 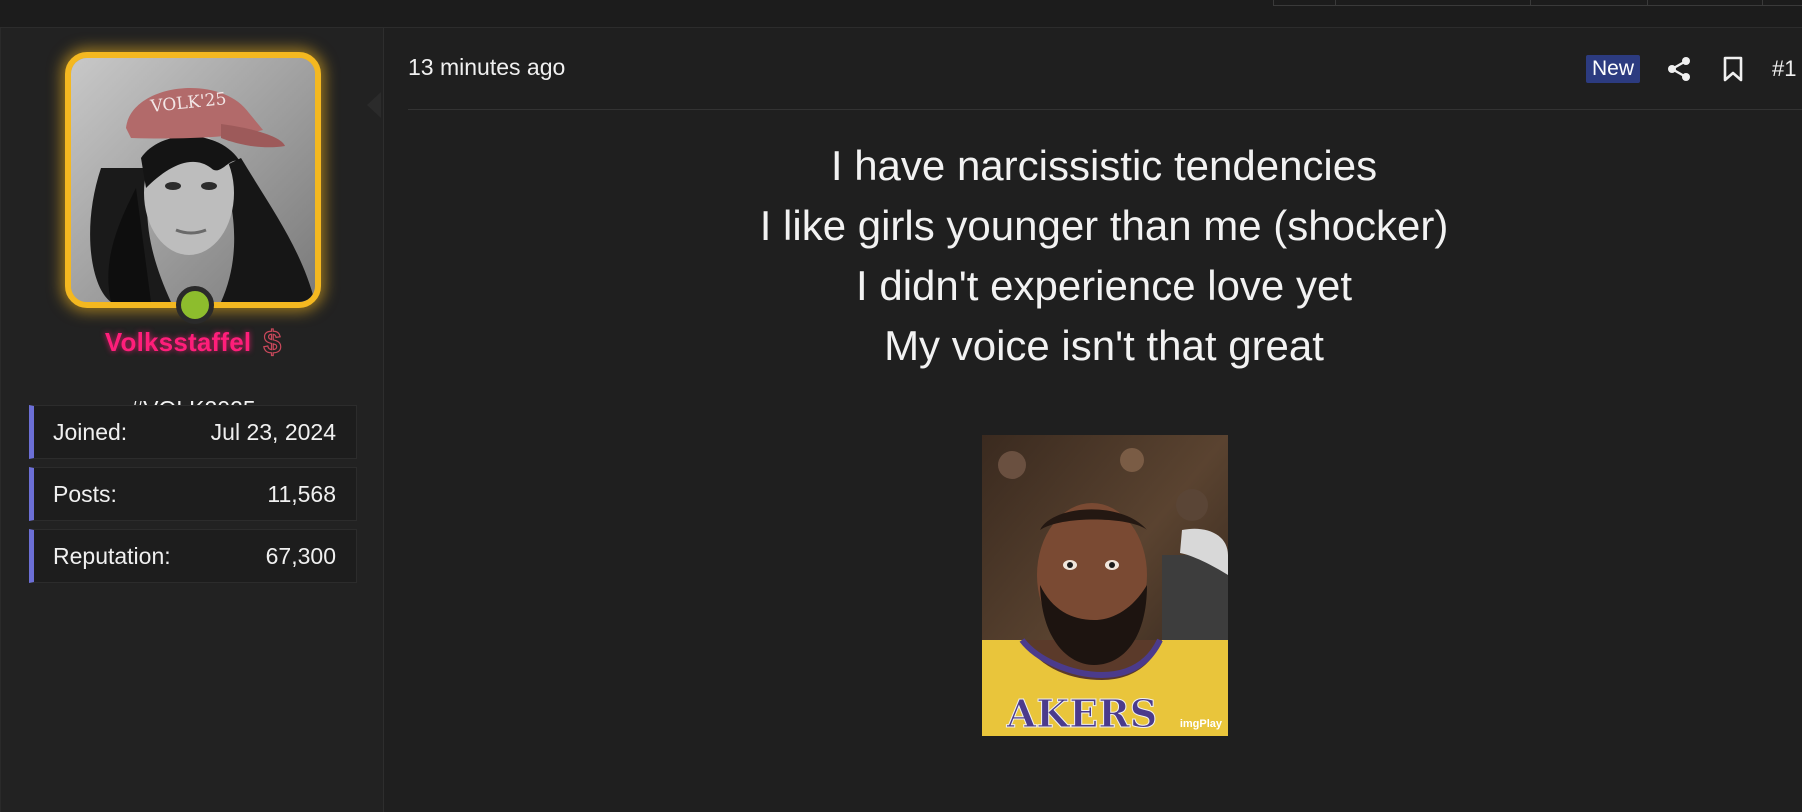 I want to click on bookmark-icon, so click(x=1733, y=69).